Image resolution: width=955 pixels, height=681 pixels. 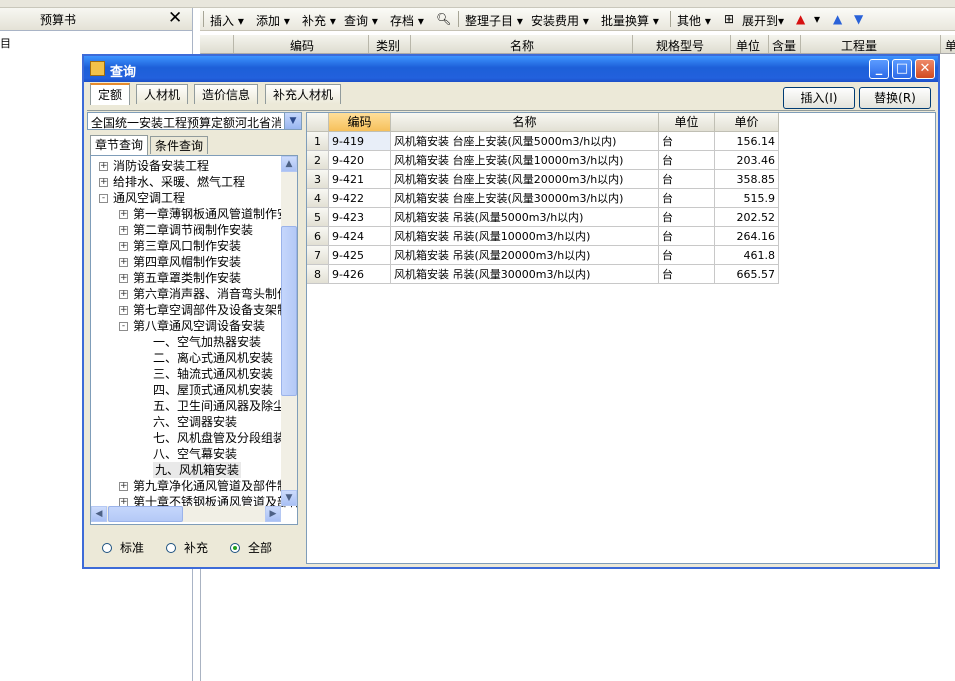 I want to click on collapse-icon: -, so click(x=123, y=326).